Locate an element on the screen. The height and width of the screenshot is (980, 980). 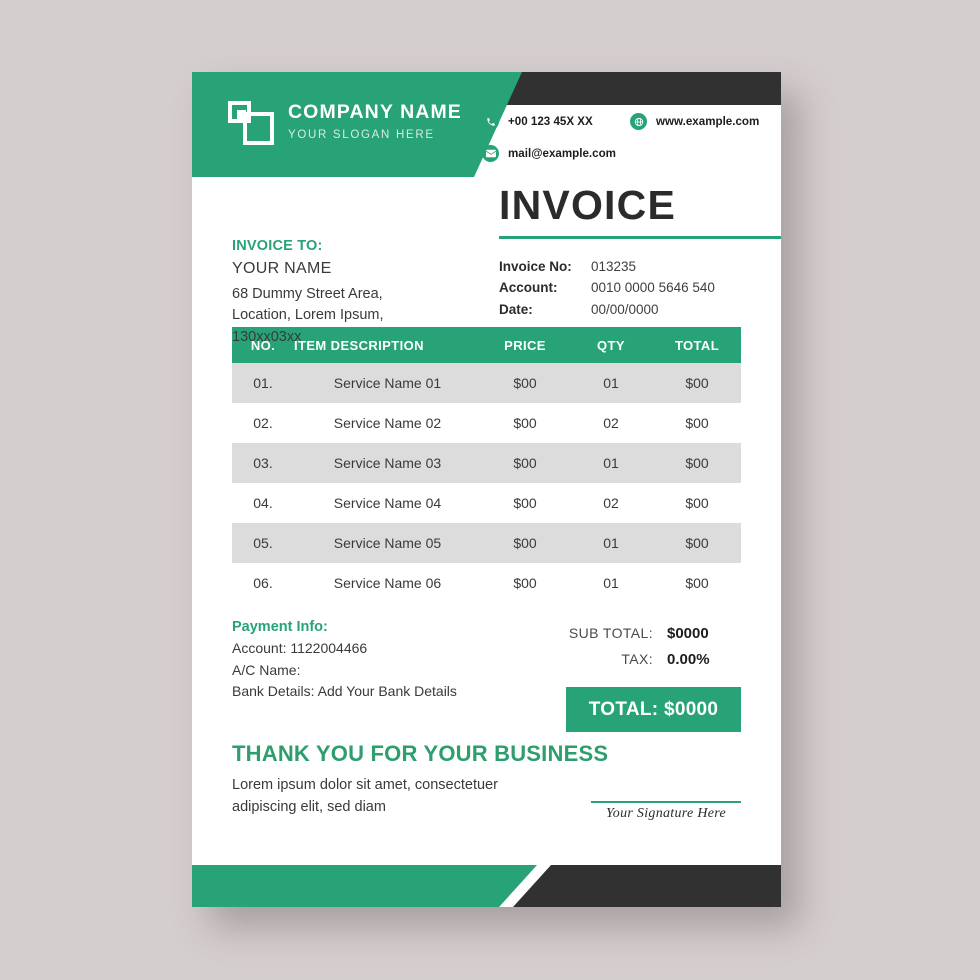
cell-description: Service Name 02 is located at coordinates (387, 423).